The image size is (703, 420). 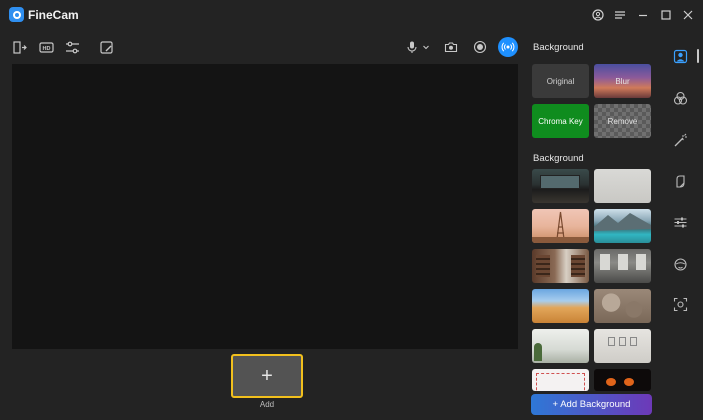 I want to click on sticker-icon, so click(x=680, y=181).